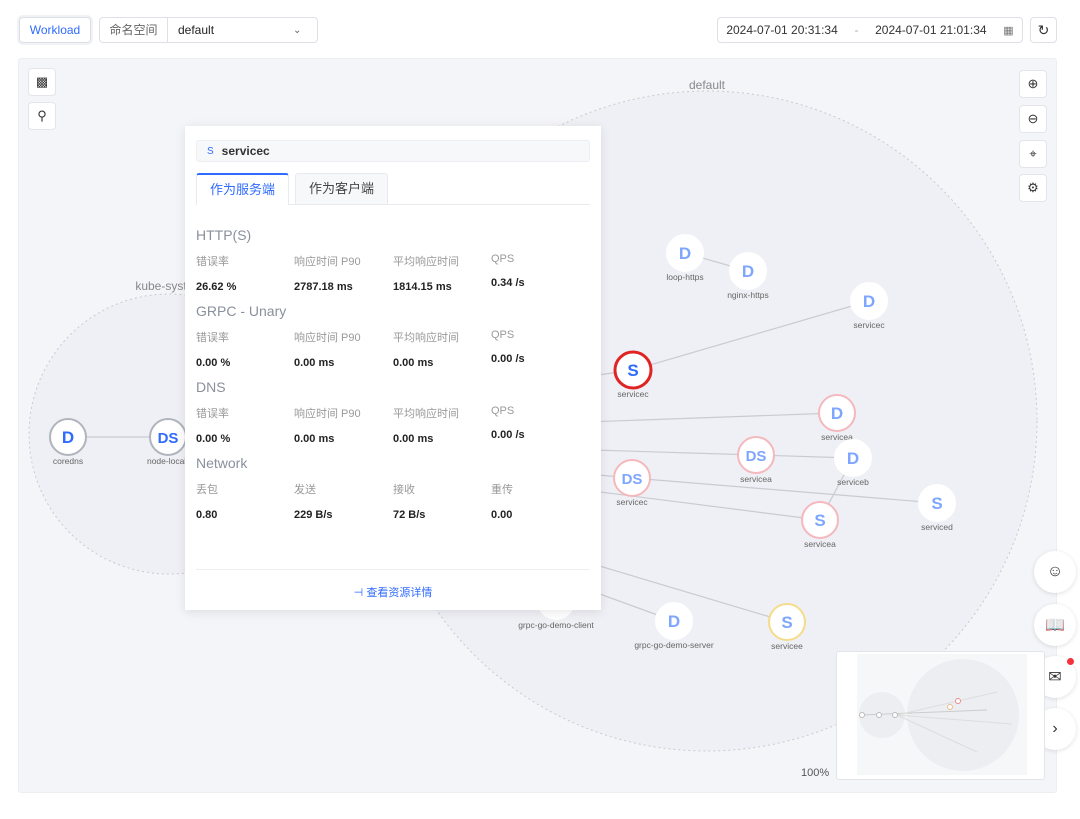 The height and width of the screenshot is (819, 1080). I want to click on metric-cell: 错误率 26.62 %, so click(245, 273).